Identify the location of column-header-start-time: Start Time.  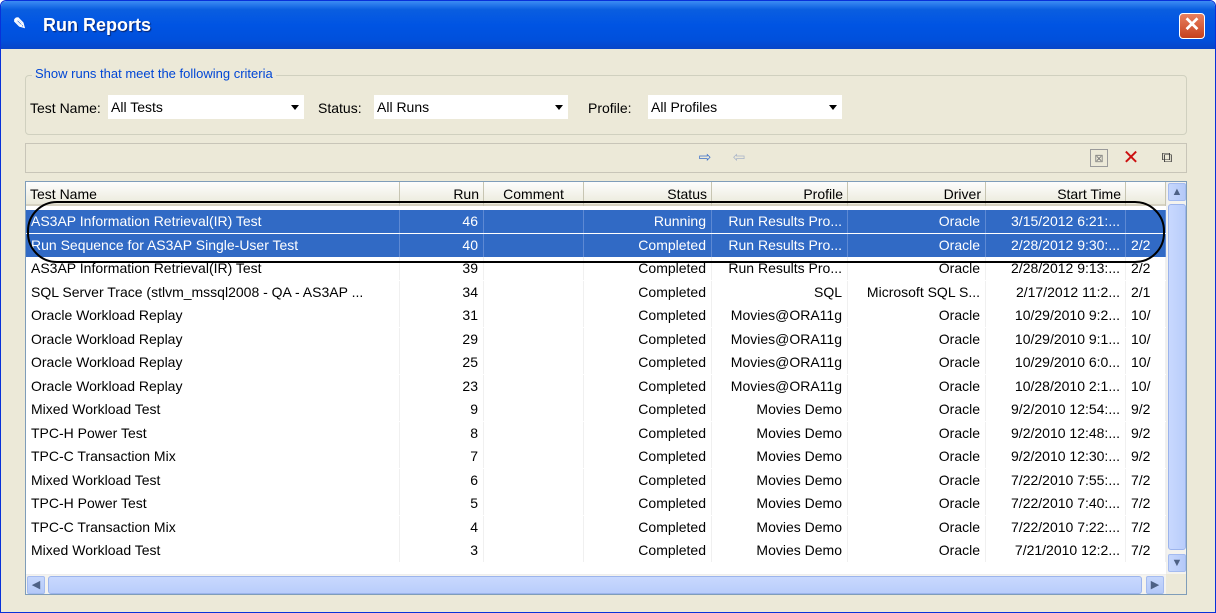
(1056, 194).